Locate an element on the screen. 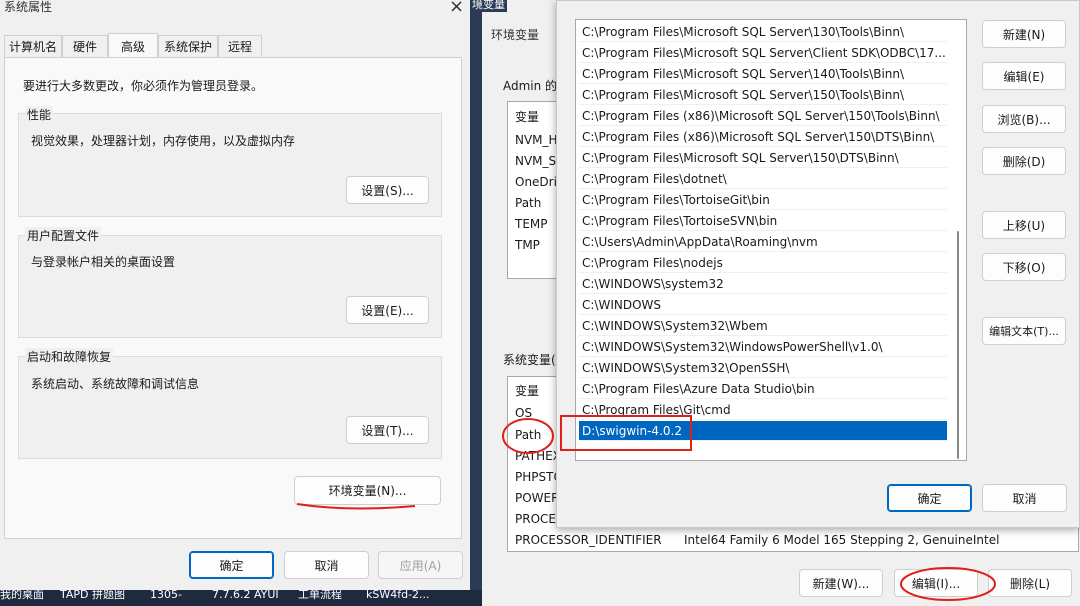 The image size is (1080, 606). path-edit-button: 编辑(E) is located at coordinates (1024, 76).